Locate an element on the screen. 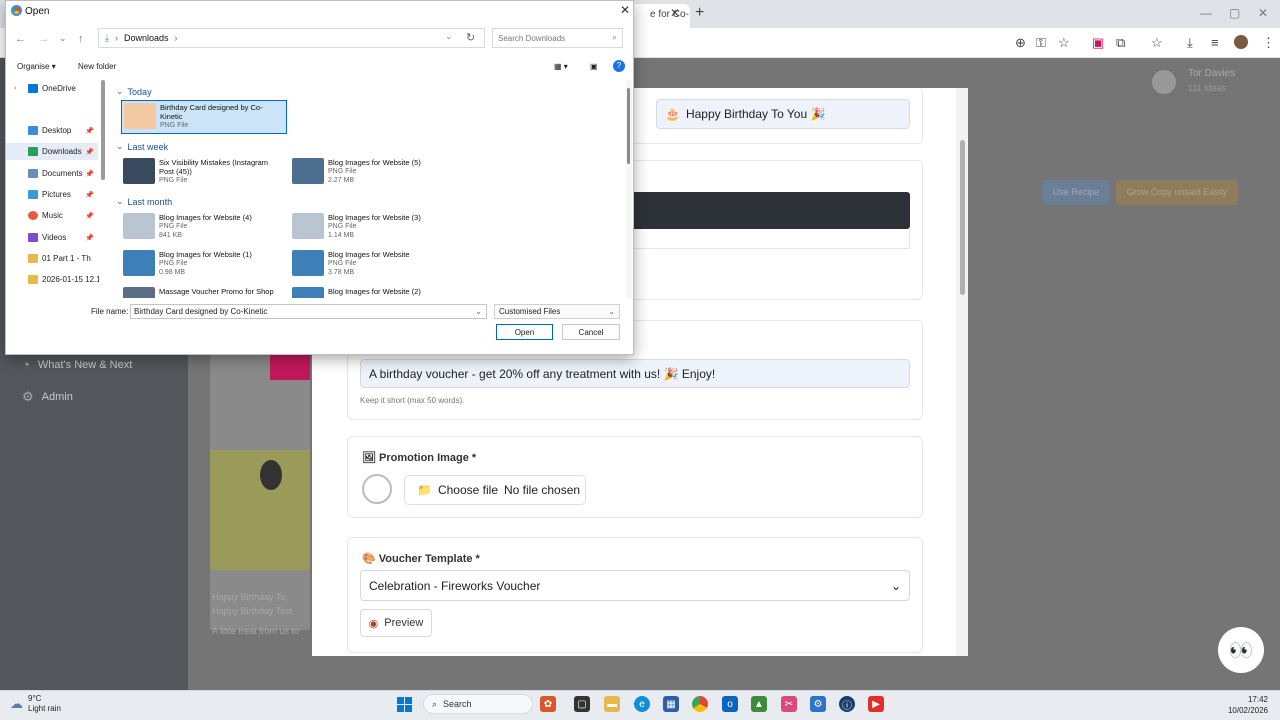  nav-item-videos: Videos 📌 is located at coordinates (52, 237).